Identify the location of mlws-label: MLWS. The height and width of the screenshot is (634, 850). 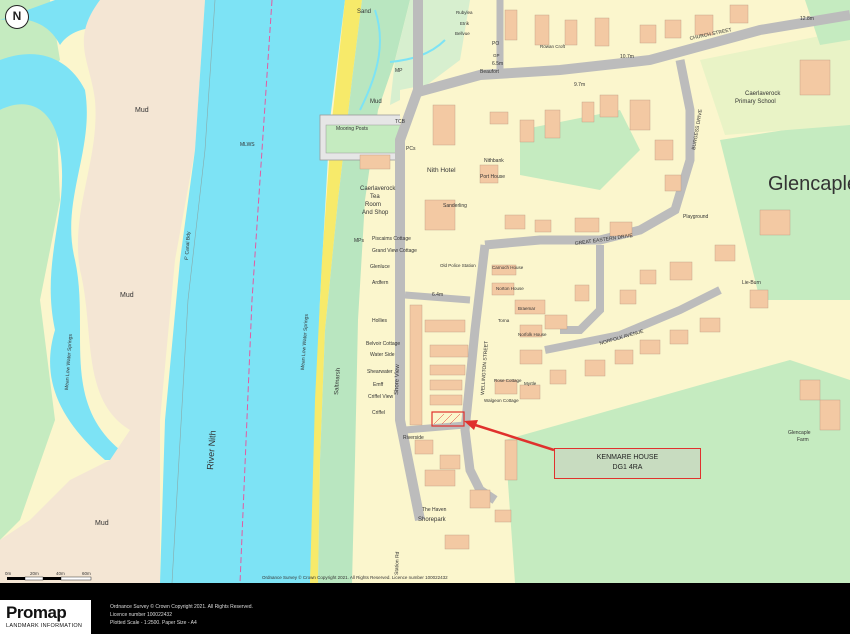
(247, 145).